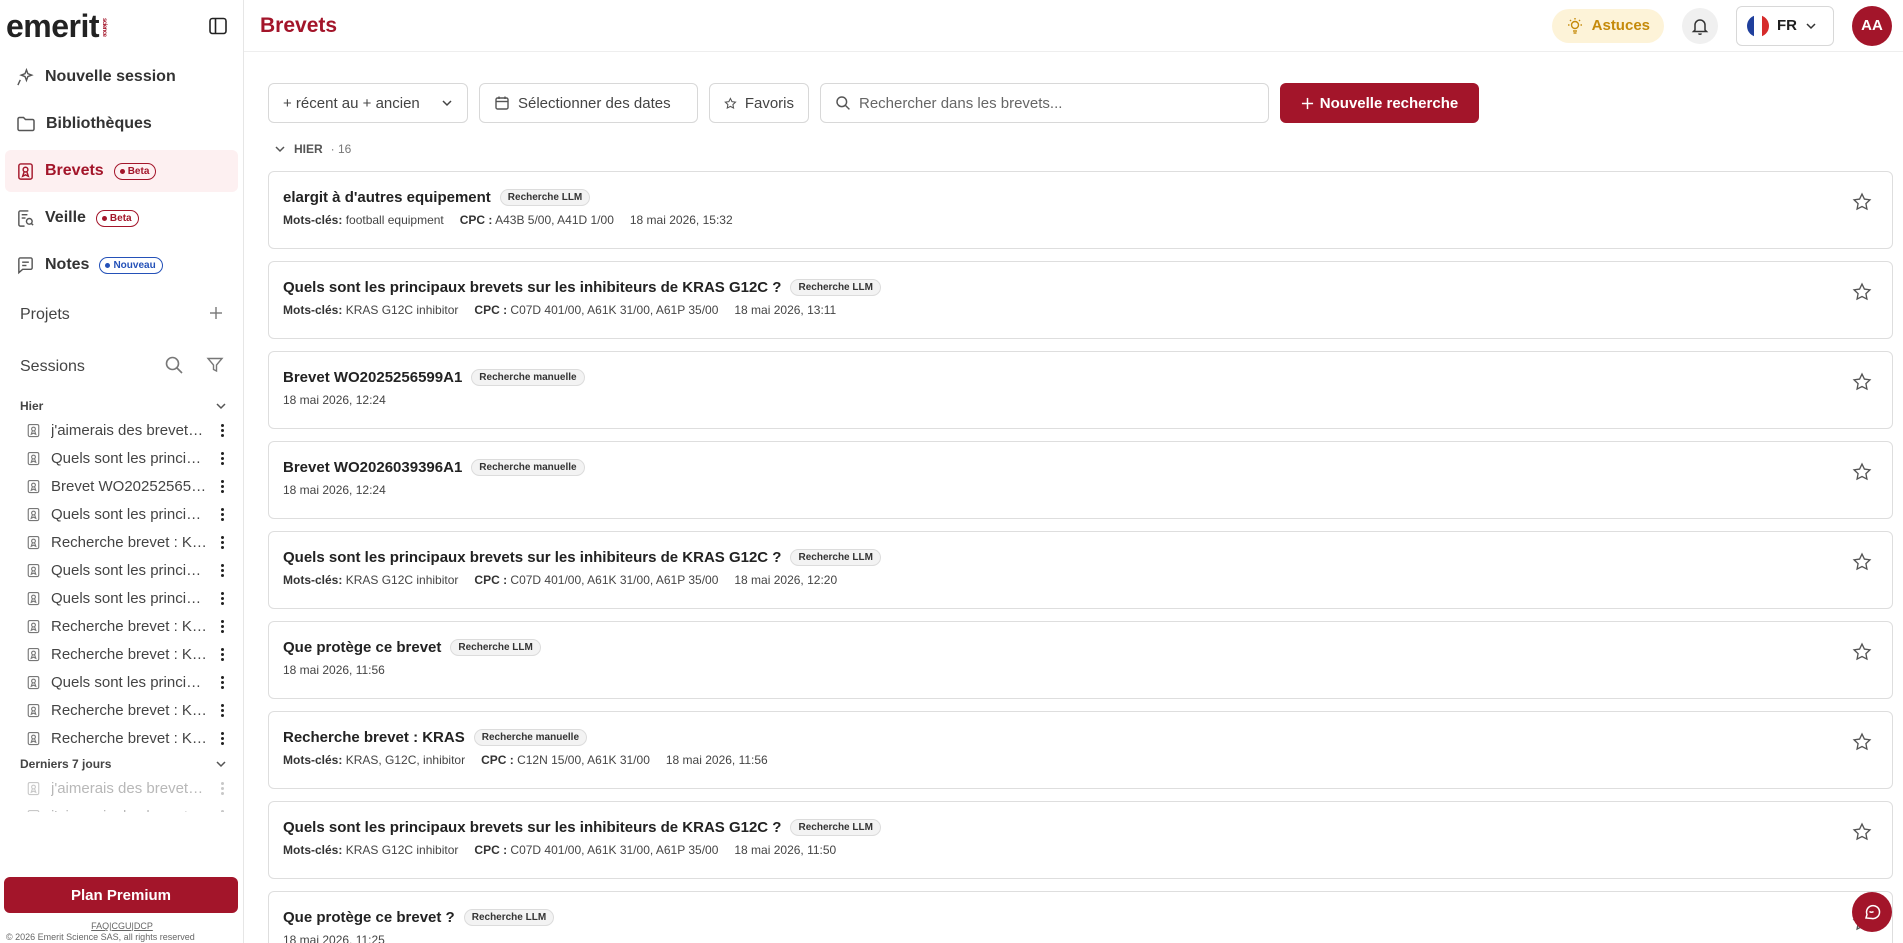 The width and height of the screenshot is (1903, 943). I want to click on premium-plan-button: Plan Premium, so click(121, 895).